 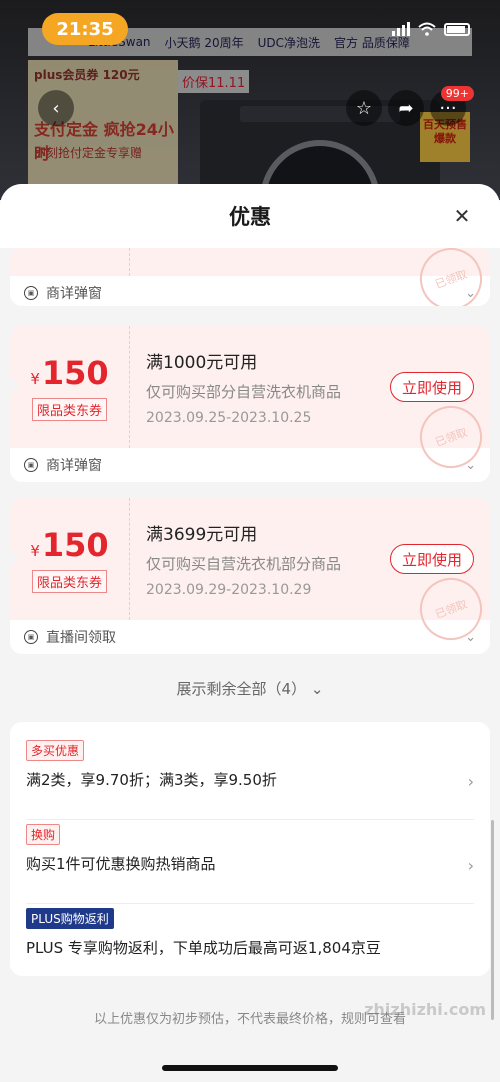 I want to click on coupon-left-partial, so click(x=70, y=262).